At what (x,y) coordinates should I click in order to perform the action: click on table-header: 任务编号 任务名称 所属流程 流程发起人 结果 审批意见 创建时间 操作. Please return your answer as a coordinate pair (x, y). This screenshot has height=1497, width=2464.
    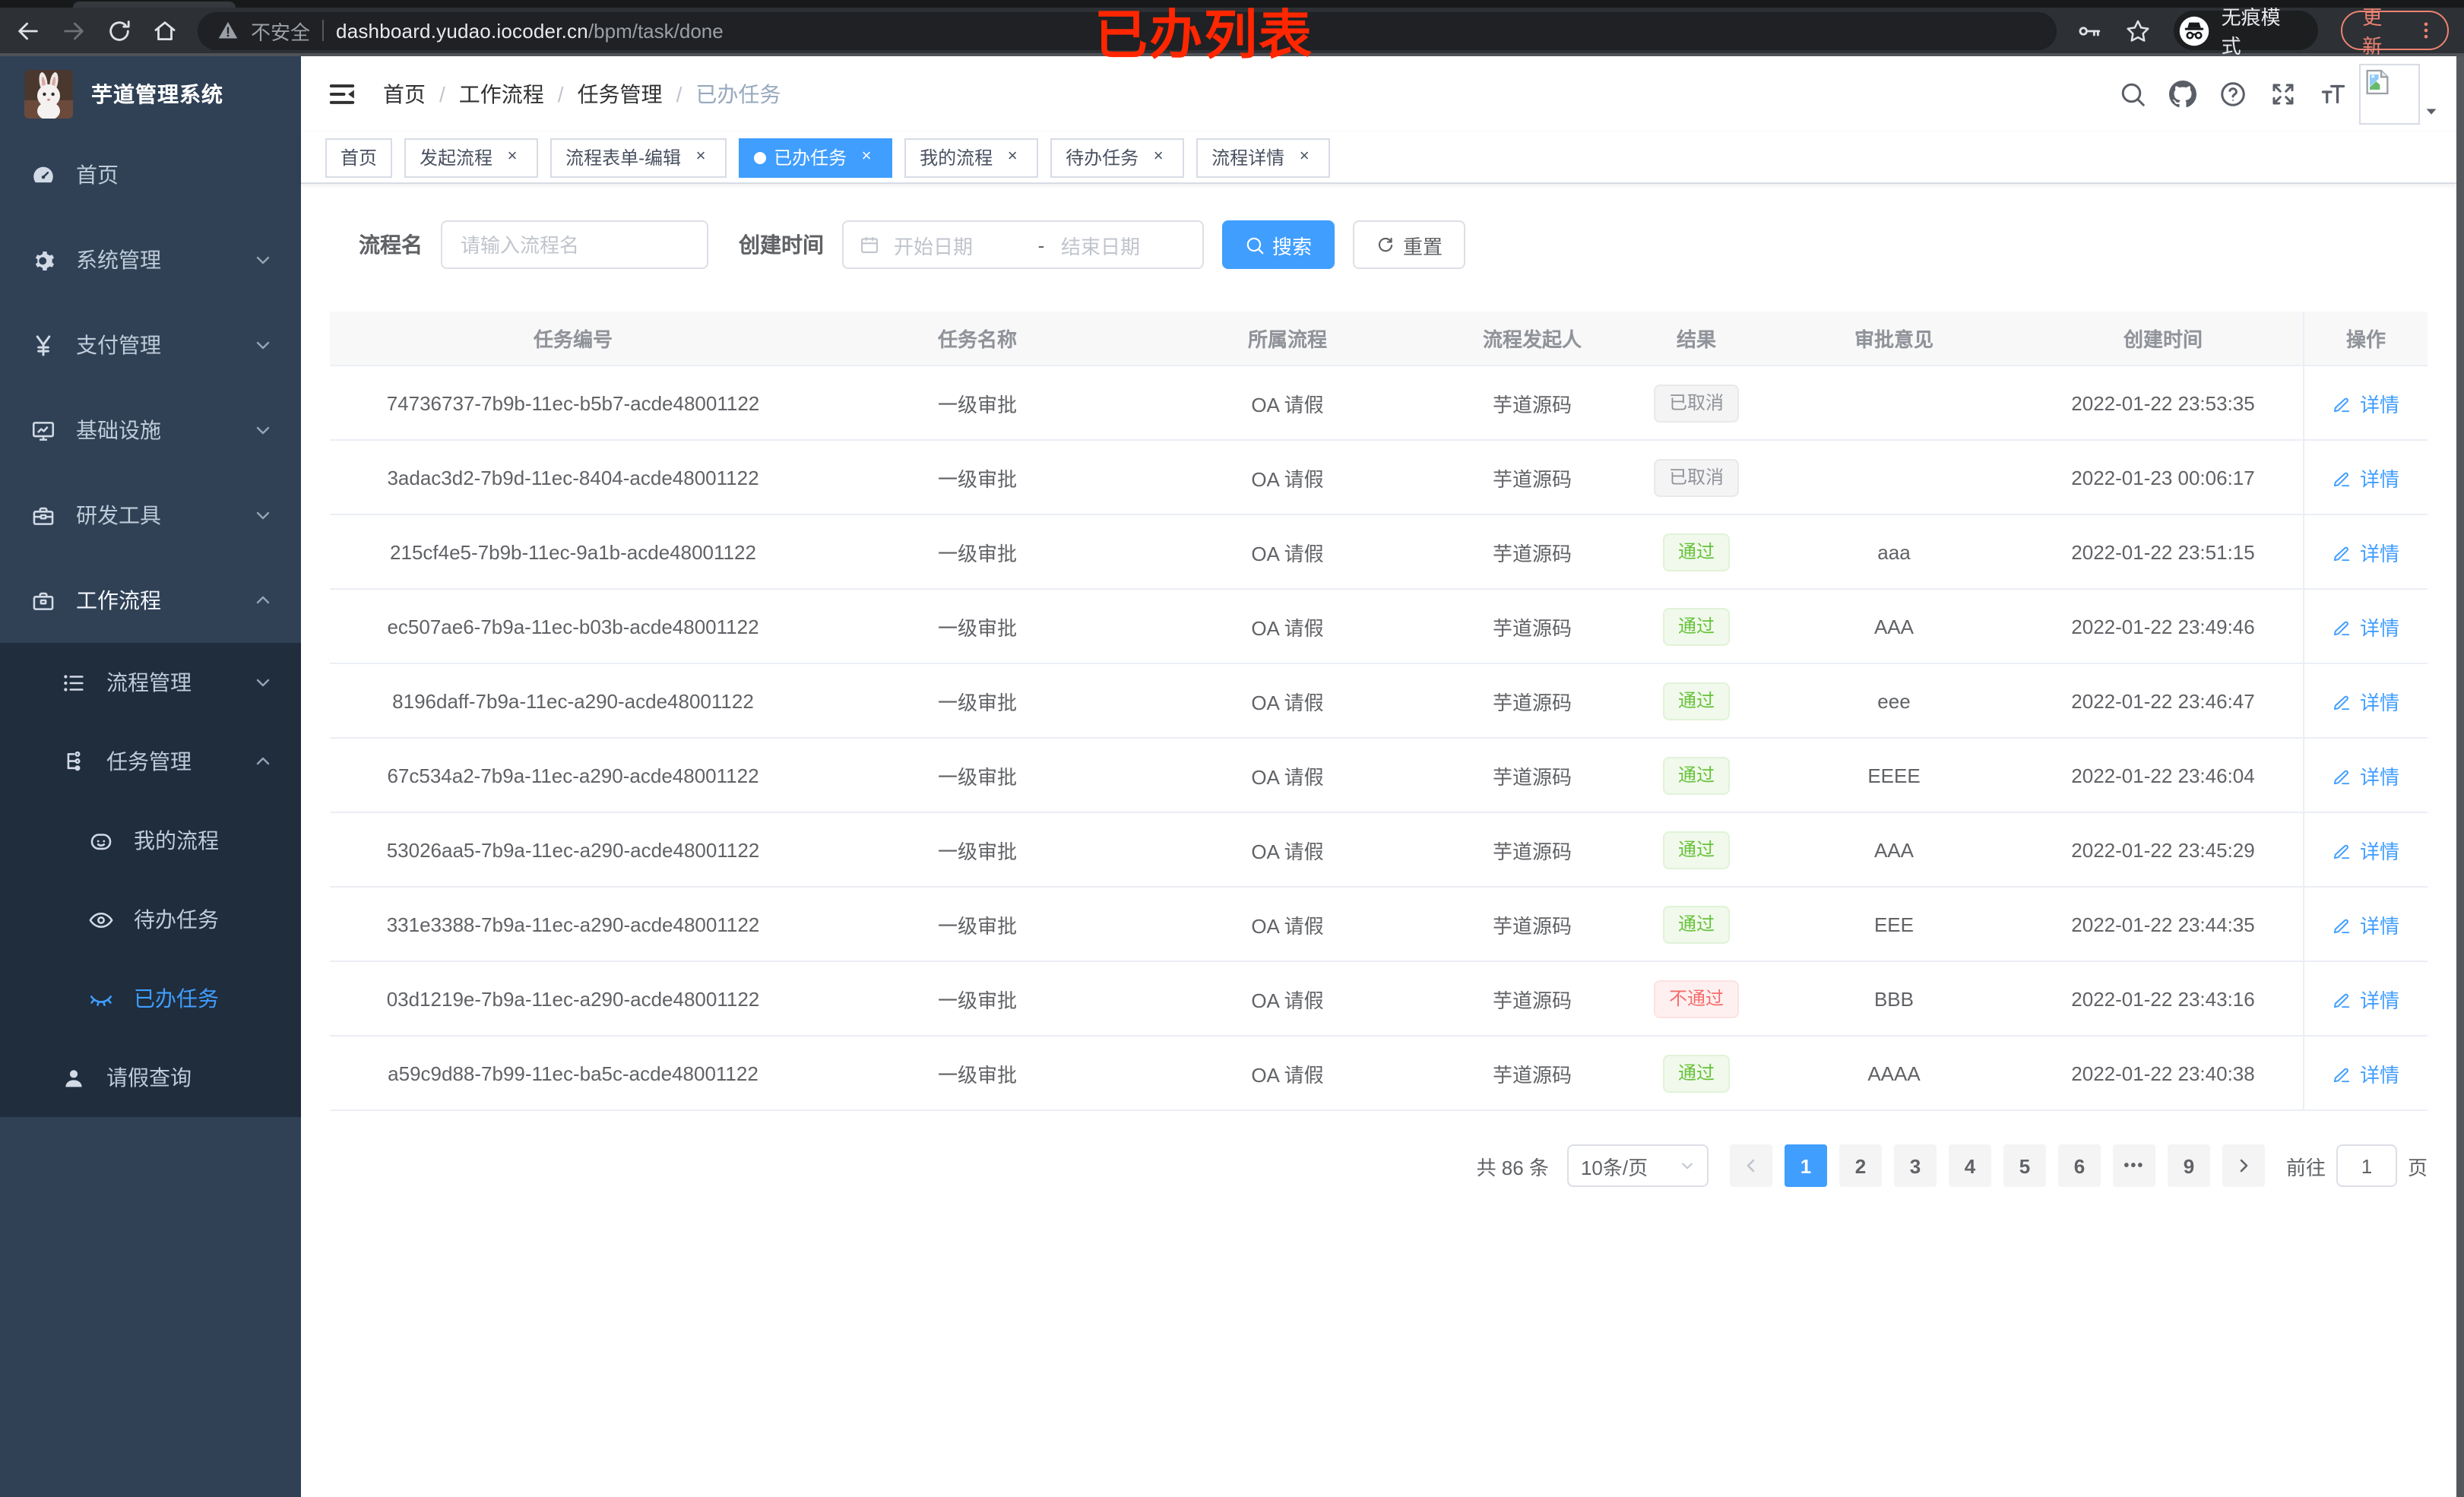
    Looking at the image, I should click on (1379, 339).